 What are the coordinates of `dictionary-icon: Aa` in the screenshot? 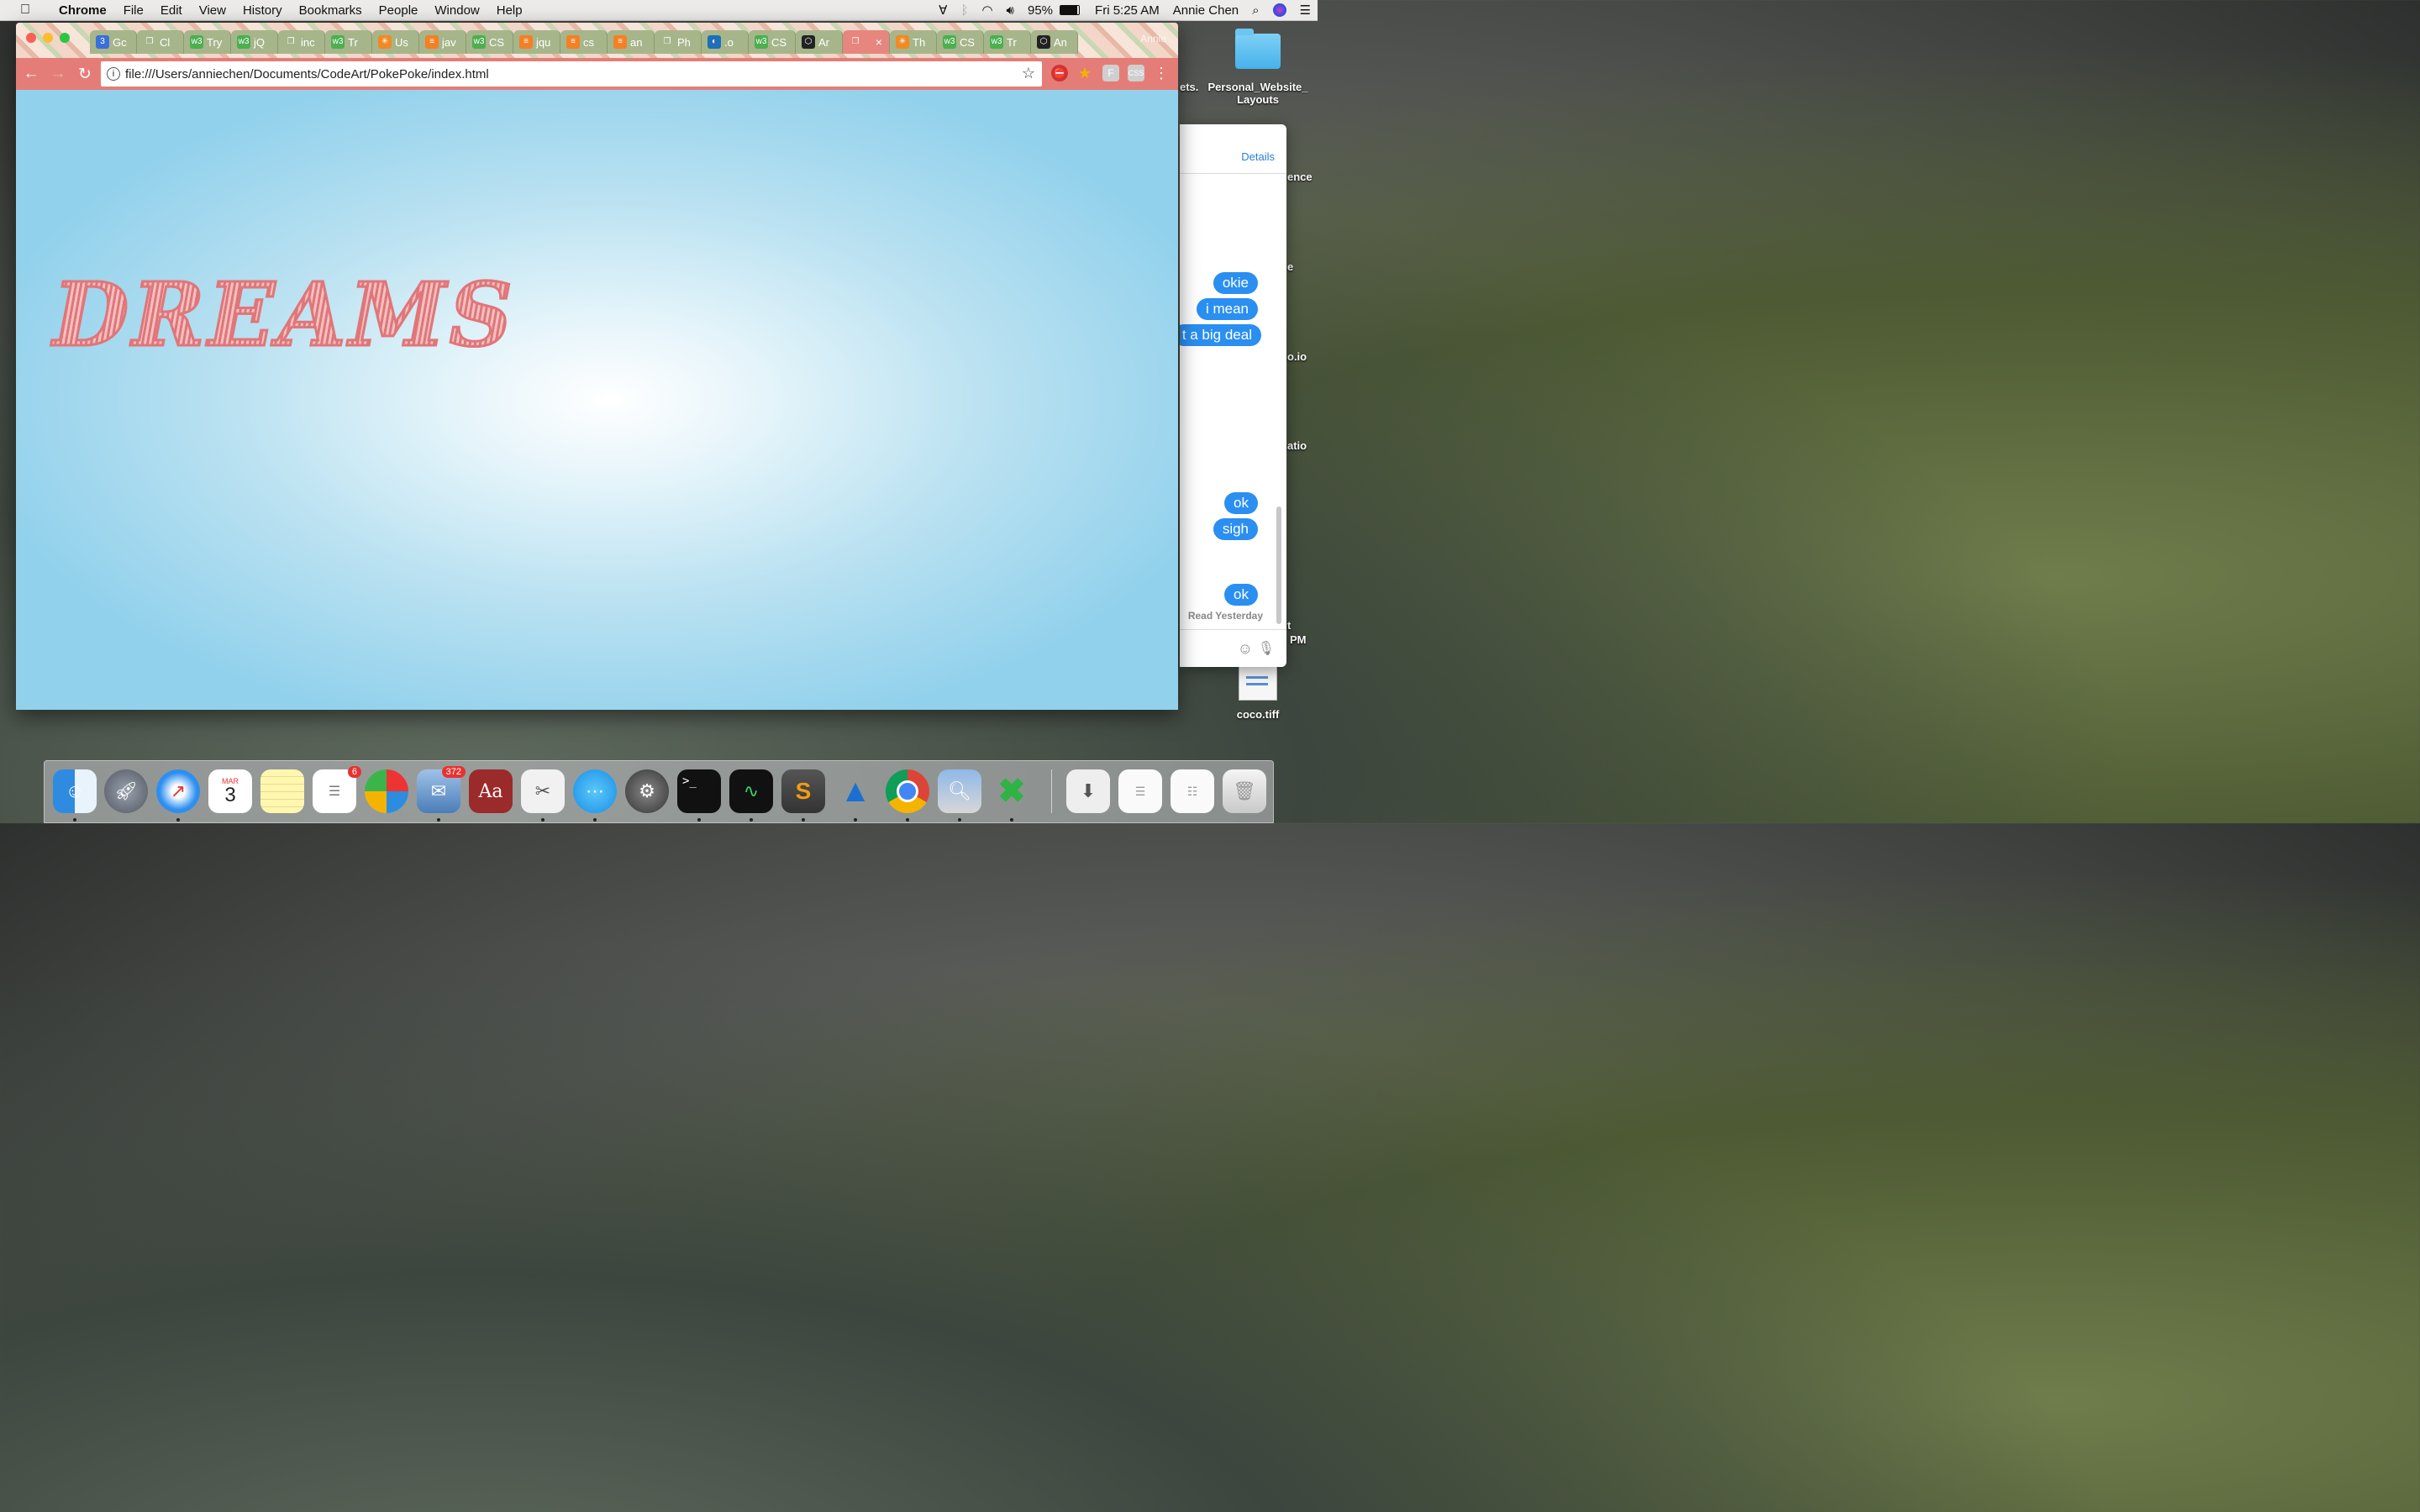 It's located at (491, 791).